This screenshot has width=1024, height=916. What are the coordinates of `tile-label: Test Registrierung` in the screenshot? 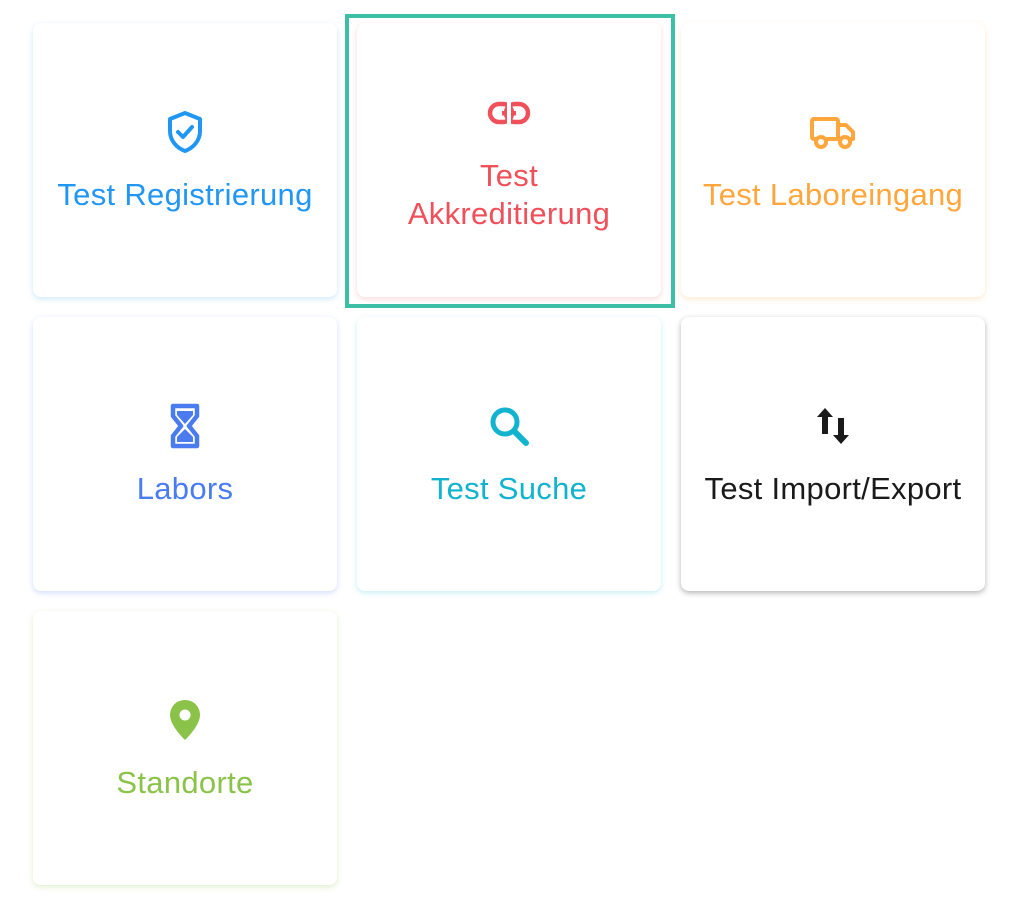 It's located at (185, 194).